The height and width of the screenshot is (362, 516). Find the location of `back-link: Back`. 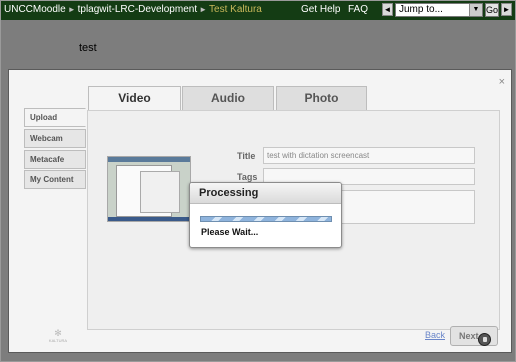

back-link: Back is located at coordinates (435, 335).